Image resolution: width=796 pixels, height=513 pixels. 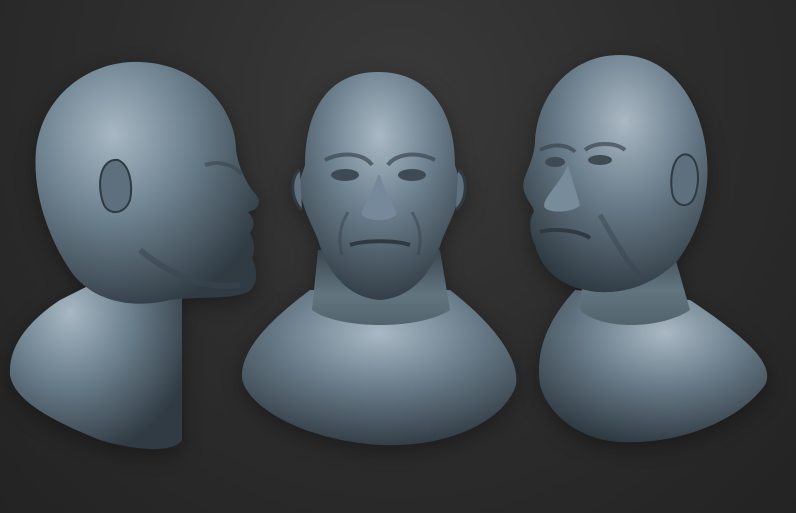 I want to click on front-ear-left, so click(x=297, y=190).